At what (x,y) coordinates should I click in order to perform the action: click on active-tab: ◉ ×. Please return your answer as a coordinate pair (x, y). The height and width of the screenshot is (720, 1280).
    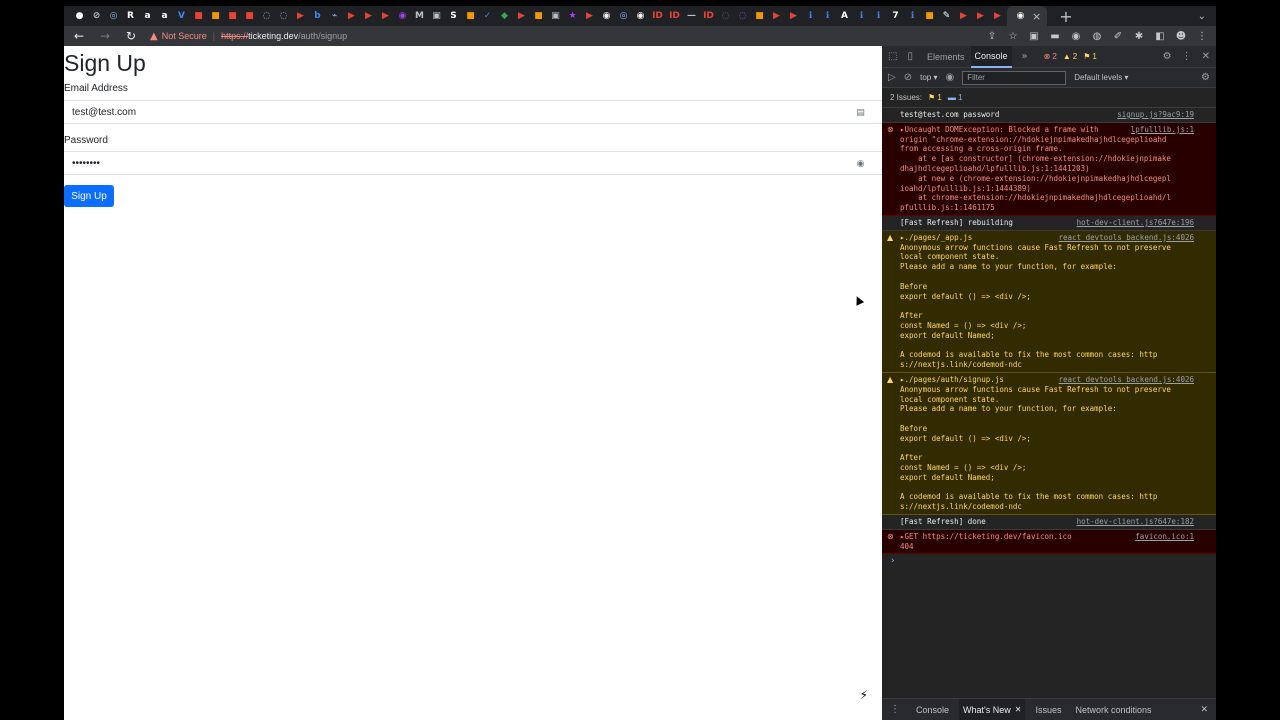
    Looking at the image, I should click on (1027, 16).